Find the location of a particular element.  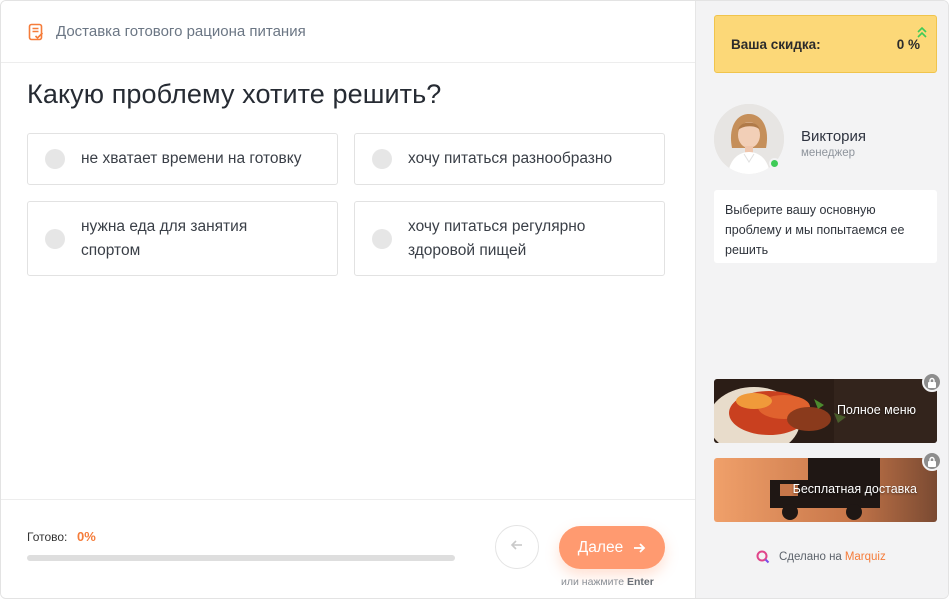

manager-role: менеджер is located at coordinates (828, 153).